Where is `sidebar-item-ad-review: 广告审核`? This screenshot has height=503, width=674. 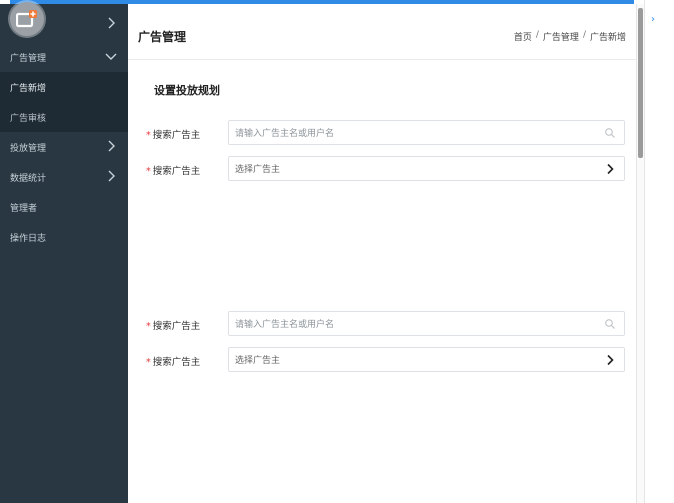
sidebar-item-ad-review: 广告审核 is located at coordinates (64, 117).